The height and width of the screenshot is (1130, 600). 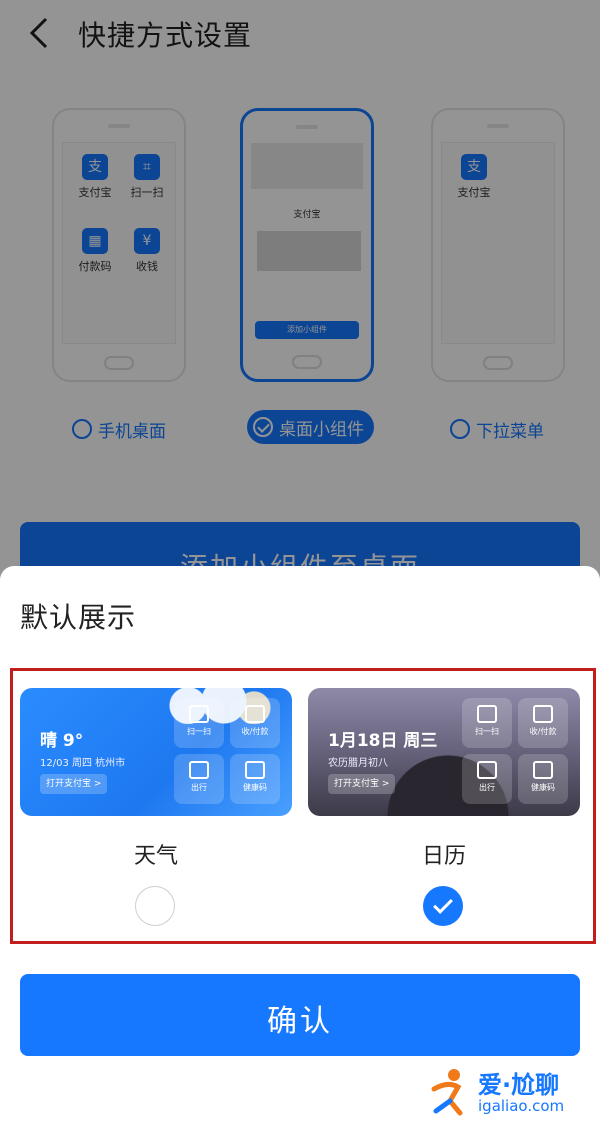 I want to click on watermark-cn: 爱·尬聊, so click(x=519, y=1085).